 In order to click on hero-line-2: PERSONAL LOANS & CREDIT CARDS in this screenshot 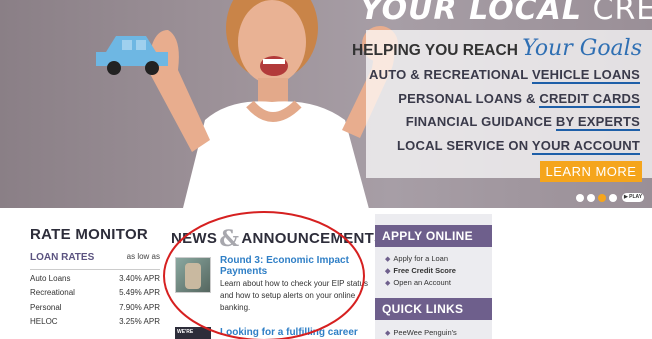, I will do `click(519, 99)`.